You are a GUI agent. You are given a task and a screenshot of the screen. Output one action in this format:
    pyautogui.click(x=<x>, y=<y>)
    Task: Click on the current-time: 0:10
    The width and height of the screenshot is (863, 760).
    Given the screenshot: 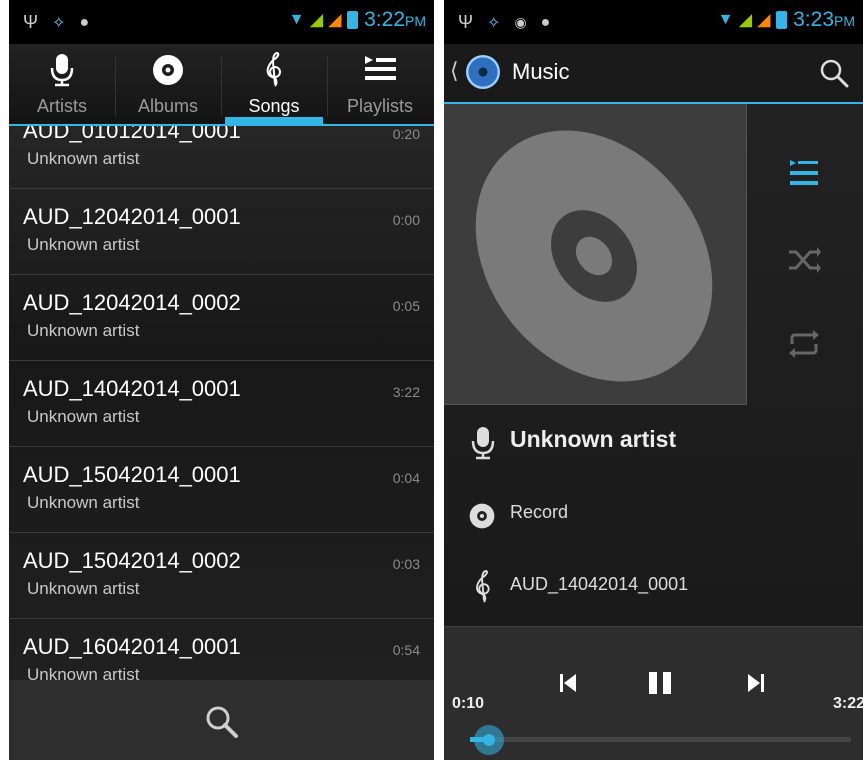 What is the action you would take?
    pyautogui.click(x=468, y=703)
    